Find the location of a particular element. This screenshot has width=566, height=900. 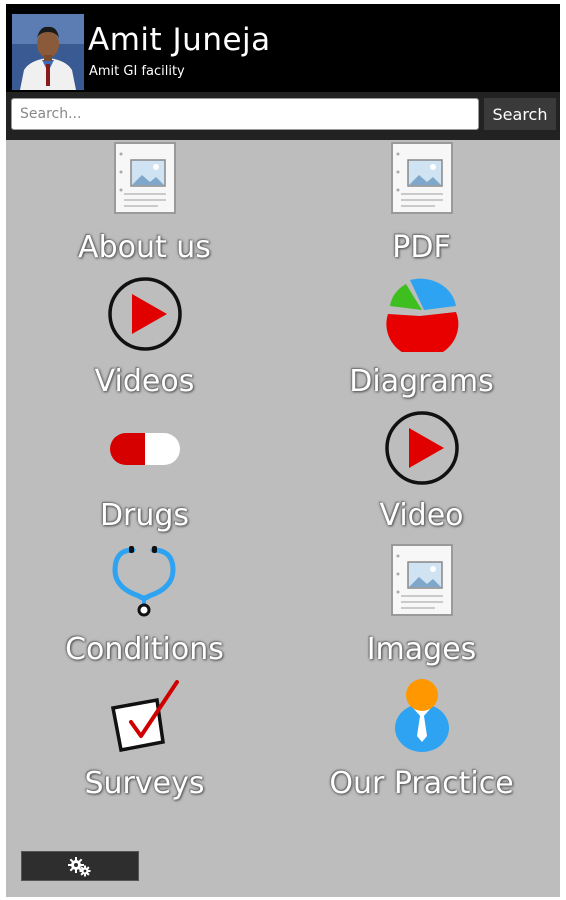

search-bar: Search is located at coordinates (283, 116).